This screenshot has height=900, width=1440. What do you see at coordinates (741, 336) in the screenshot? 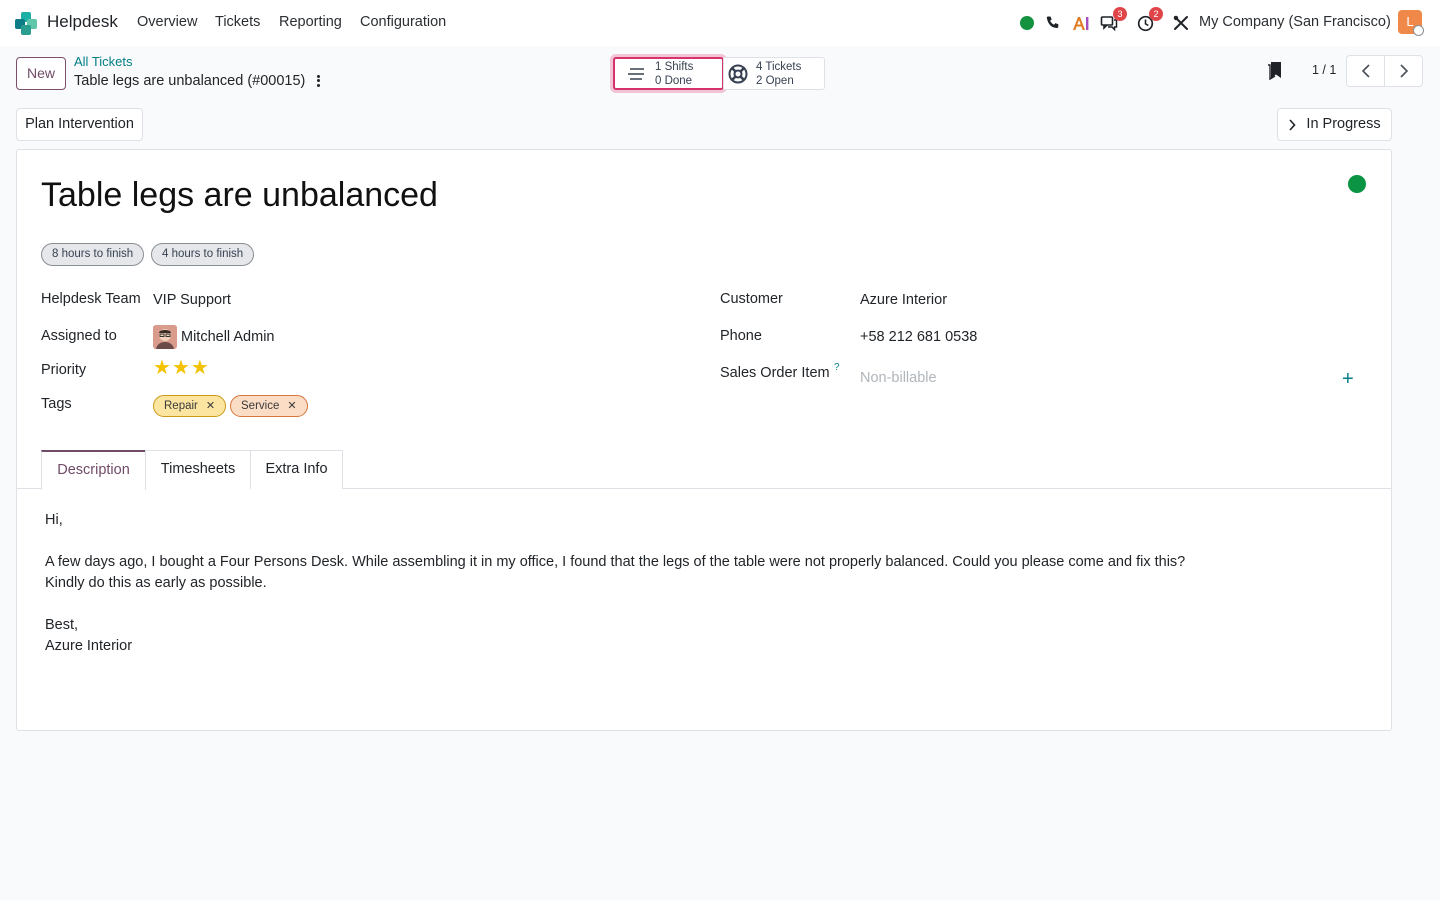
I see `phone-label: Phone` at bounding box center [741, 336].